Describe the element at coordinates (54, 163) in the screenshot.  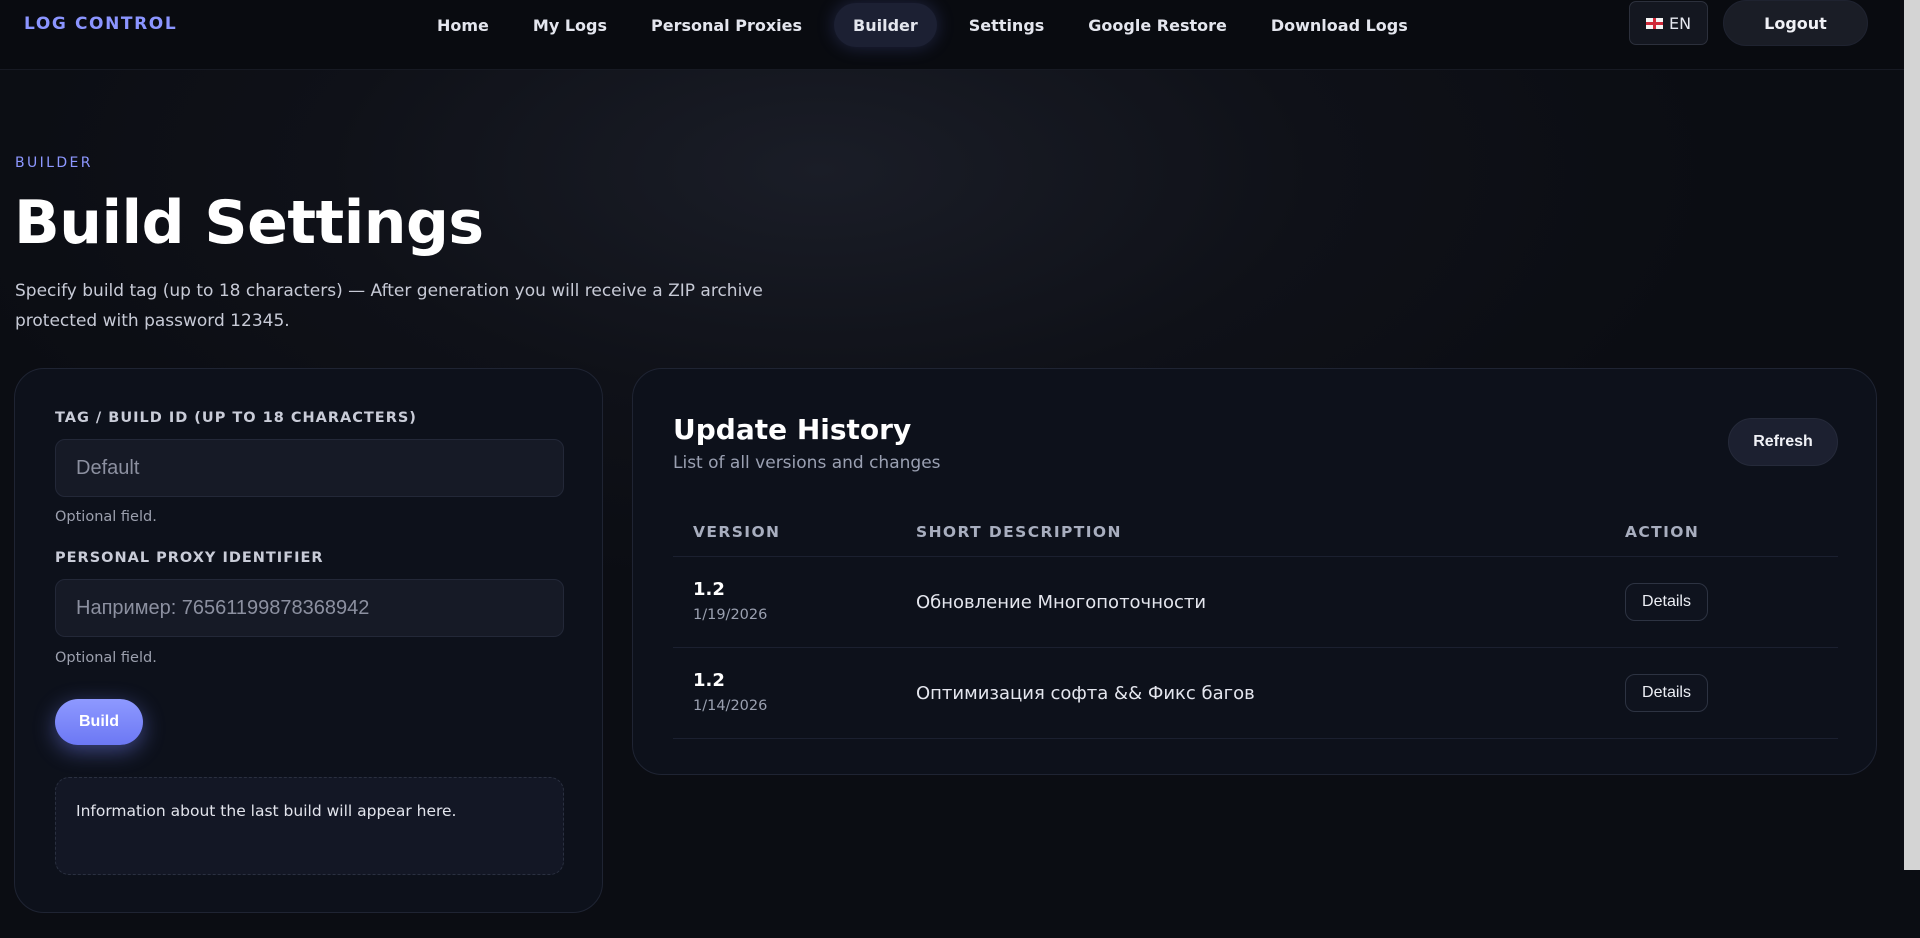
I see `section-eyebrow: BUILDER` at that location.